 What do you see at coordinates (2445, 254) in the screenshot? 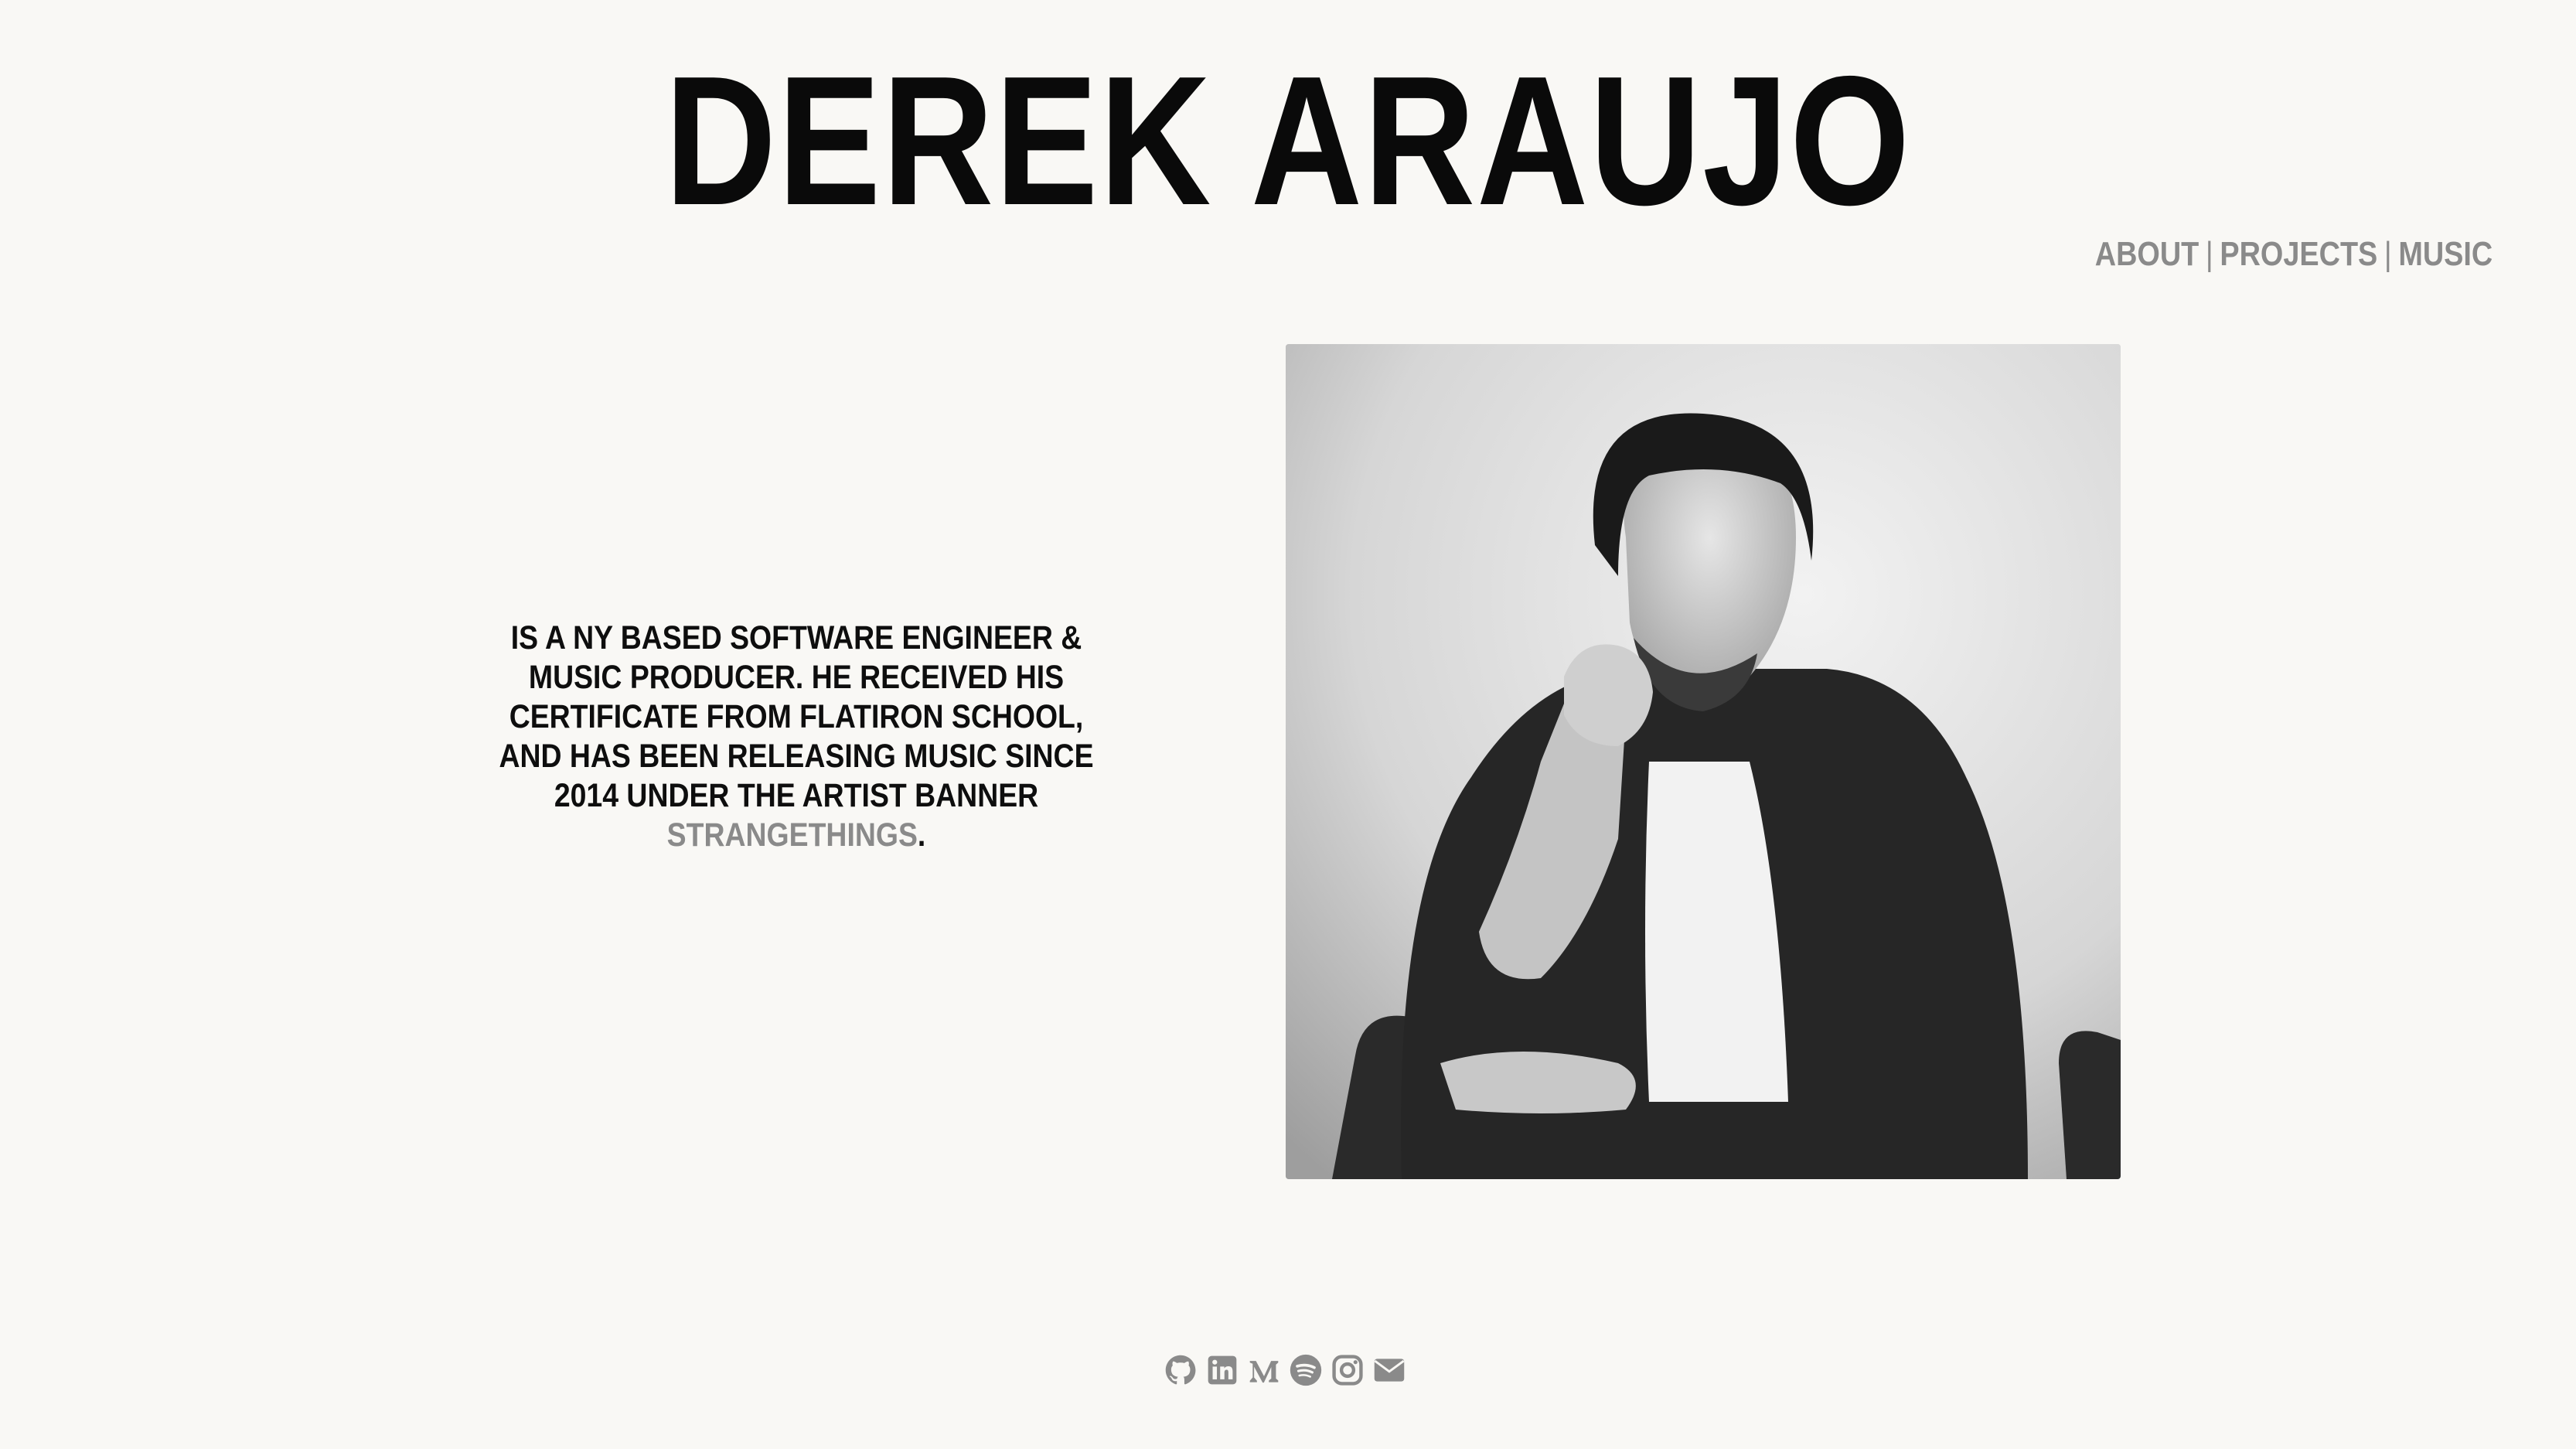
I see `nav-link-music: MUSIC` at bounding box center [2445, 254].